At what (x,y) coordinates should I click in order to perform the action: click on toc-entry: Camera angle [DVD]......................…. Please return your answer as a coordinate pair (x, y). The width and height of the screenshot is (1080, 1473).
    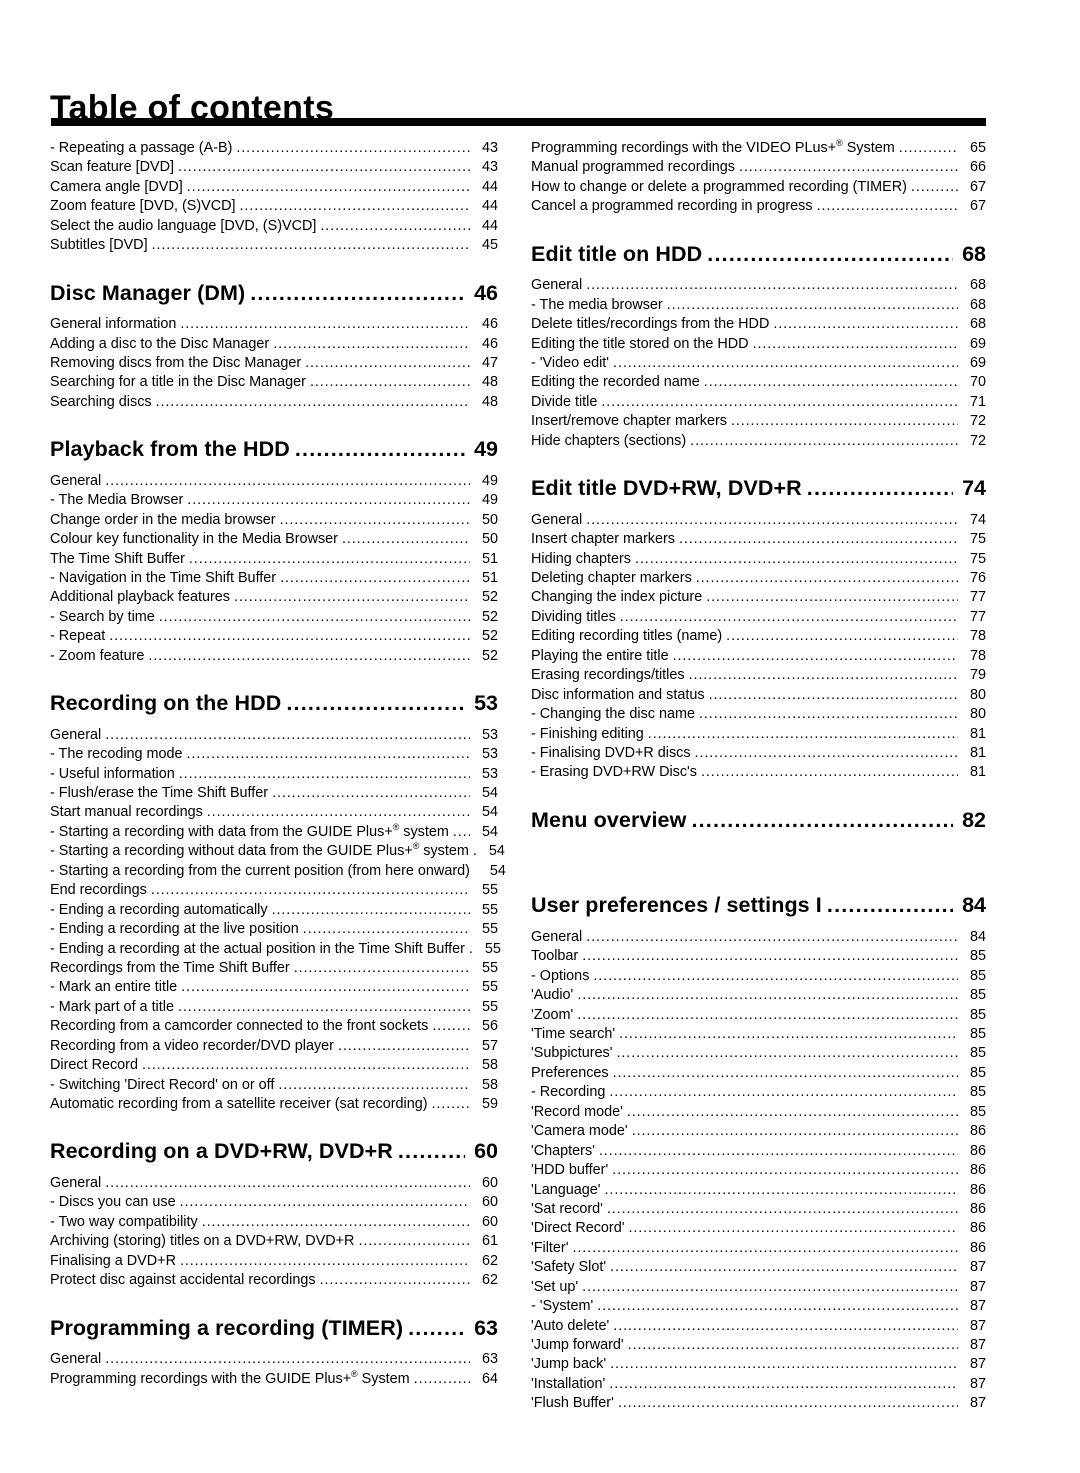
    Looking at the image, I should click on (274, 187).